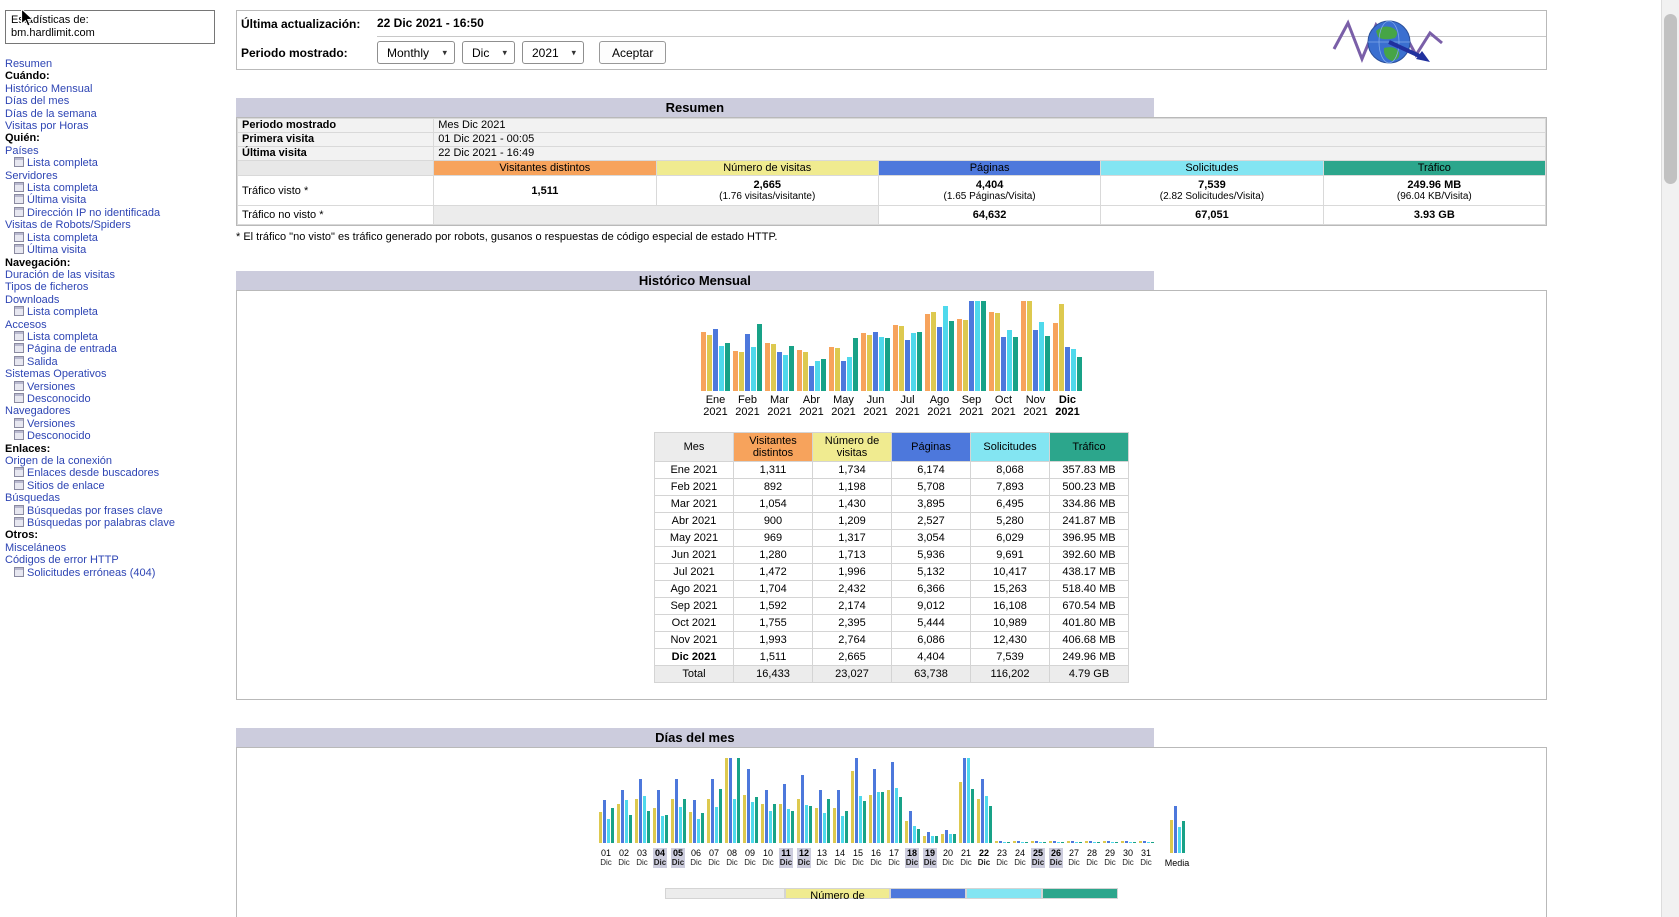  What do you see at coordinates (47, 126) in the screenshot?
I see `sidebar-item-visitas-por-horas-5: Visitas por Horas` at bounding box center [47, 126].